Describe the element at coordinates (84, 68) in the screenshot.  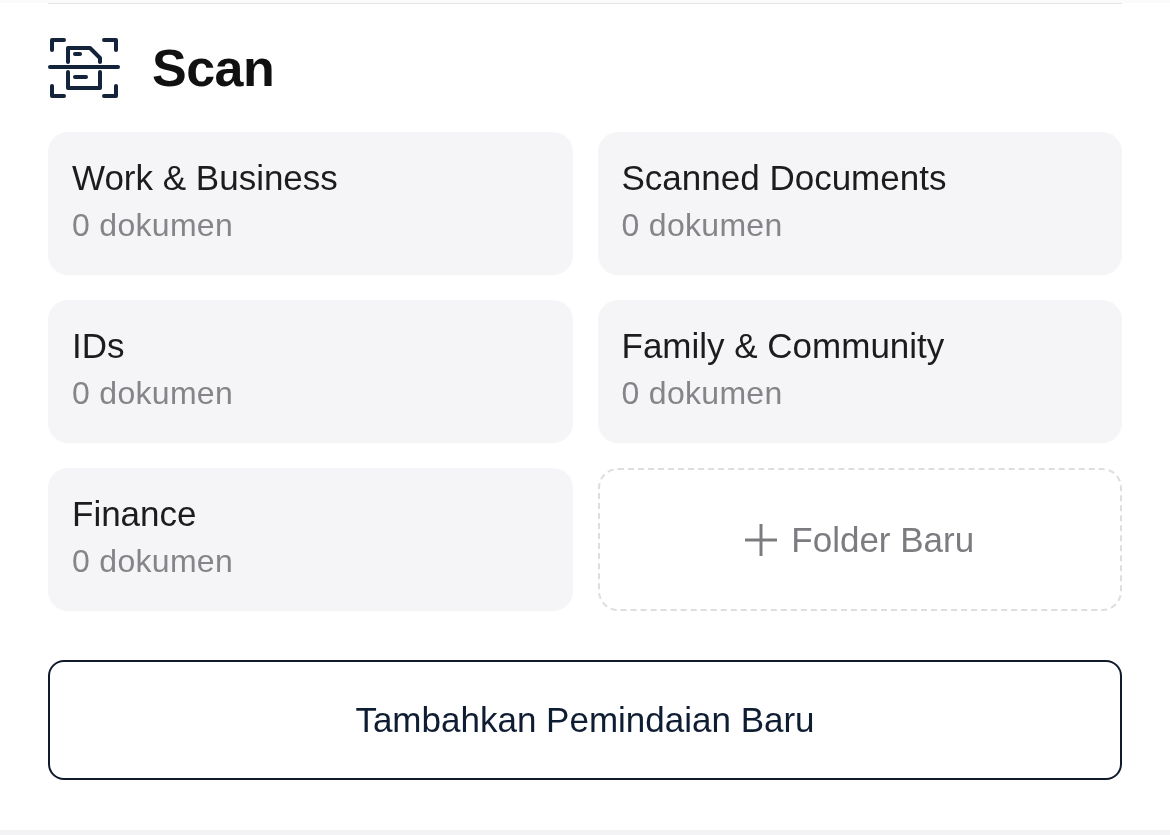
I see `scan-document-icon` at that location.